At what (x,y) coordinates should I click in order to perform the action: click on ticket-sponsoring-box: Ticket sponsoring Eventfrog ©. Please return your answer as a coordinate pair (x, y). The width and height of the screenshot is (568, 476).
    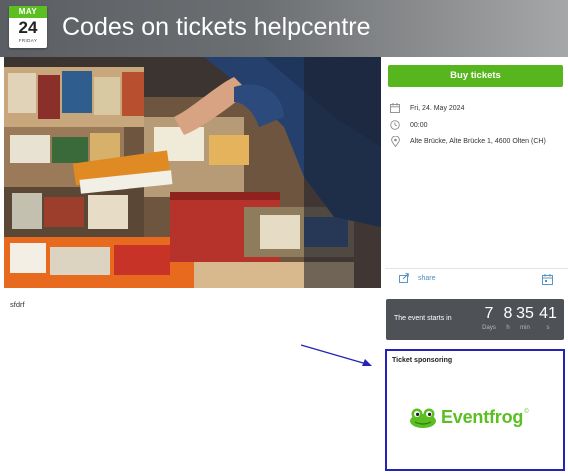
    Looking at the image, I should click on (475, 410).